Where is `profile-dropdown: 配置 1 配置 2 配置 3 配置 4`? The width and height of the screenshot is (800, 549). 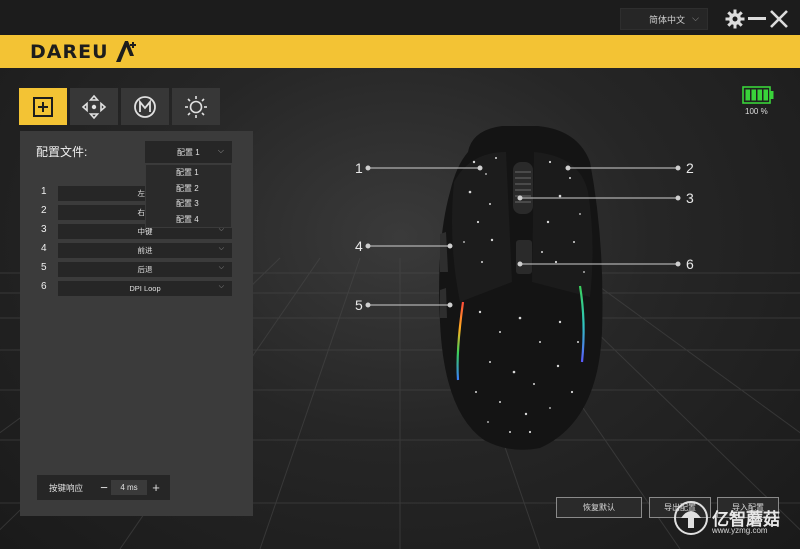
profile-dropdown: 配置 1 配置 2 配置 3 配置 4 is located at coordinates (188, 196).